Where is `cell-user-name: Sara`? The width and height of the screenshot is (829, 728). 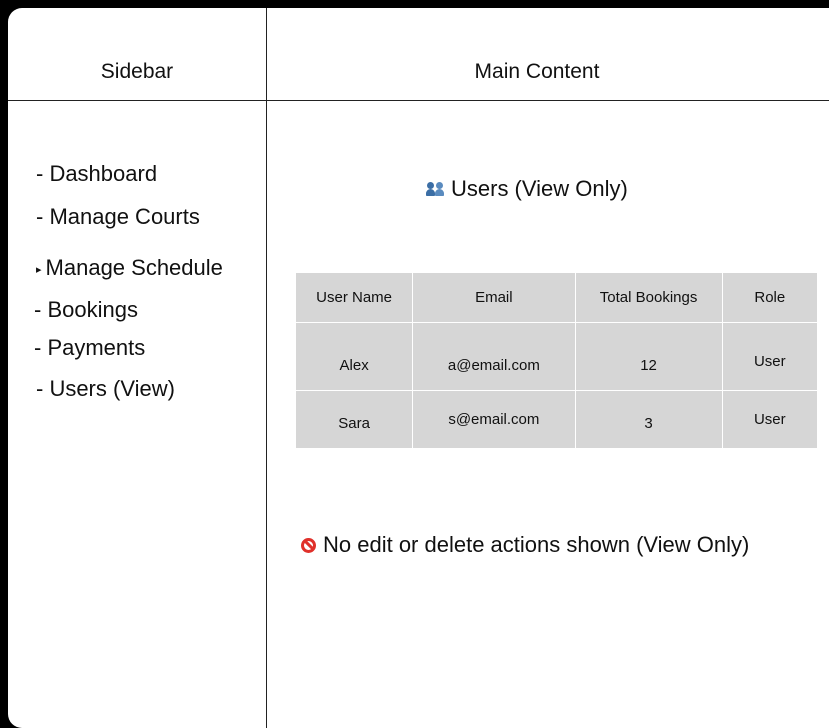
cell-user-name: Sara is located at coordinates (354, 419).